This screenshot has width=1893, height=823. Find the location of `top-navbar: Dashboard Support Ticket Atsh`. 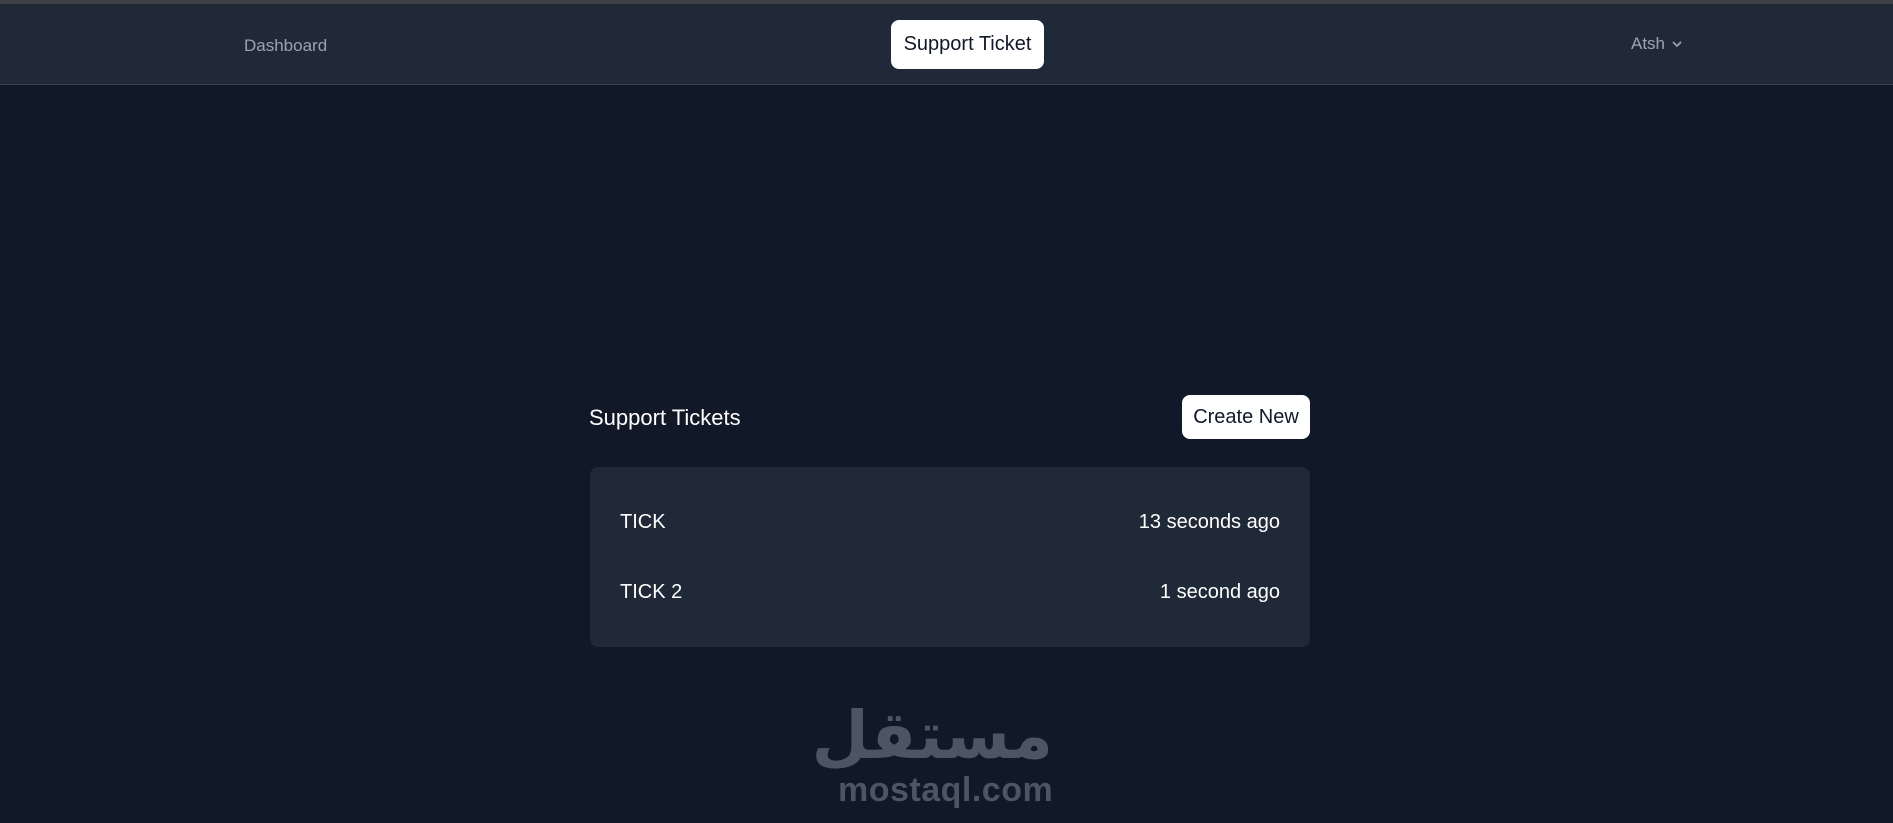

top-navbar: Dashboard Support Ticket Atsh is located at coordinates (946, 44).